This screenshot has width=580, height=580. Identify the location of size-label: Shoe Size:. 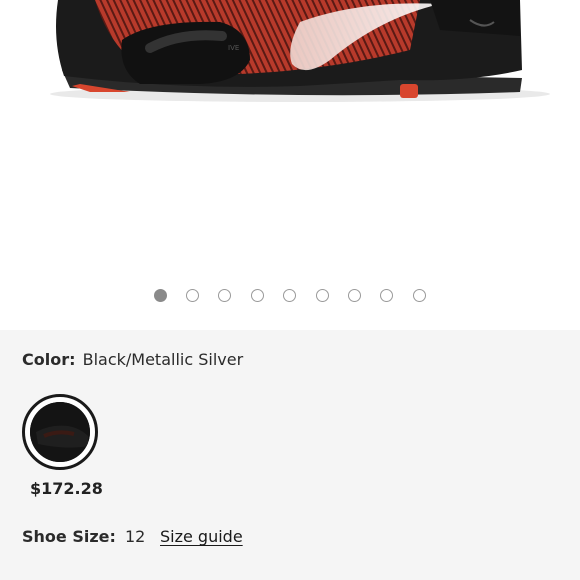
(69, 536).